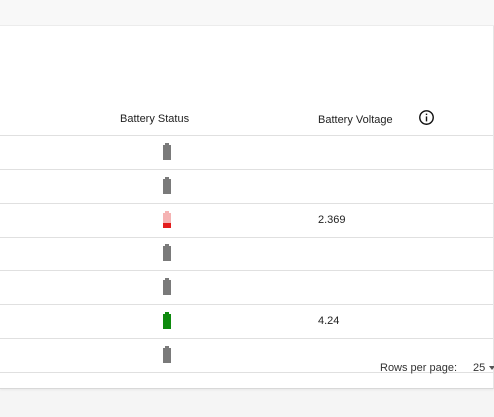 The width and height of the screenshot is (494, 417). I want to click on battery-voltage-cell: 4.24, so click(329, 321).